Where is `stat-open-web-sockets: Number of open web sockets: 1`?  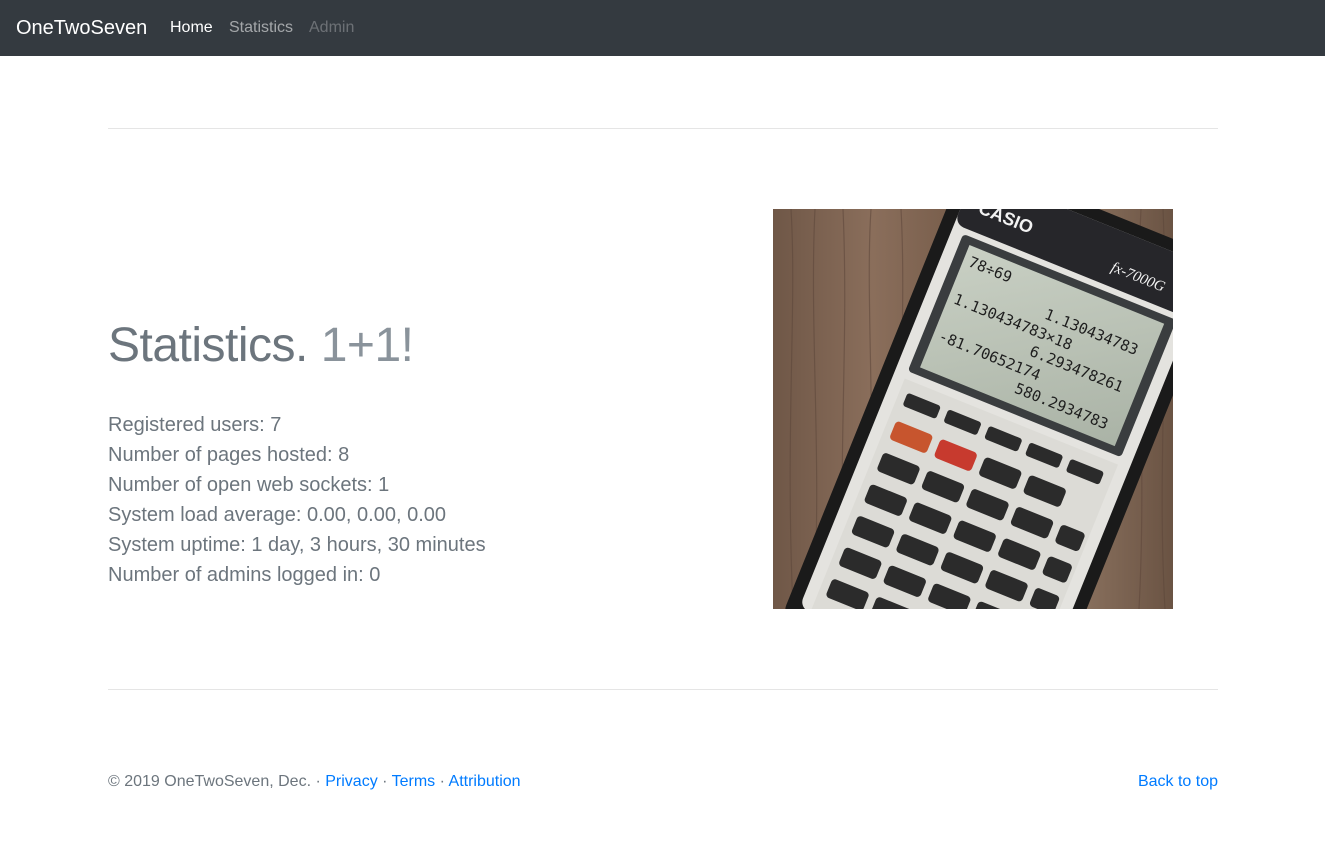 stat-open-web-sockets: Number of open web sockets: 1 is located at coordinates (249, 485).